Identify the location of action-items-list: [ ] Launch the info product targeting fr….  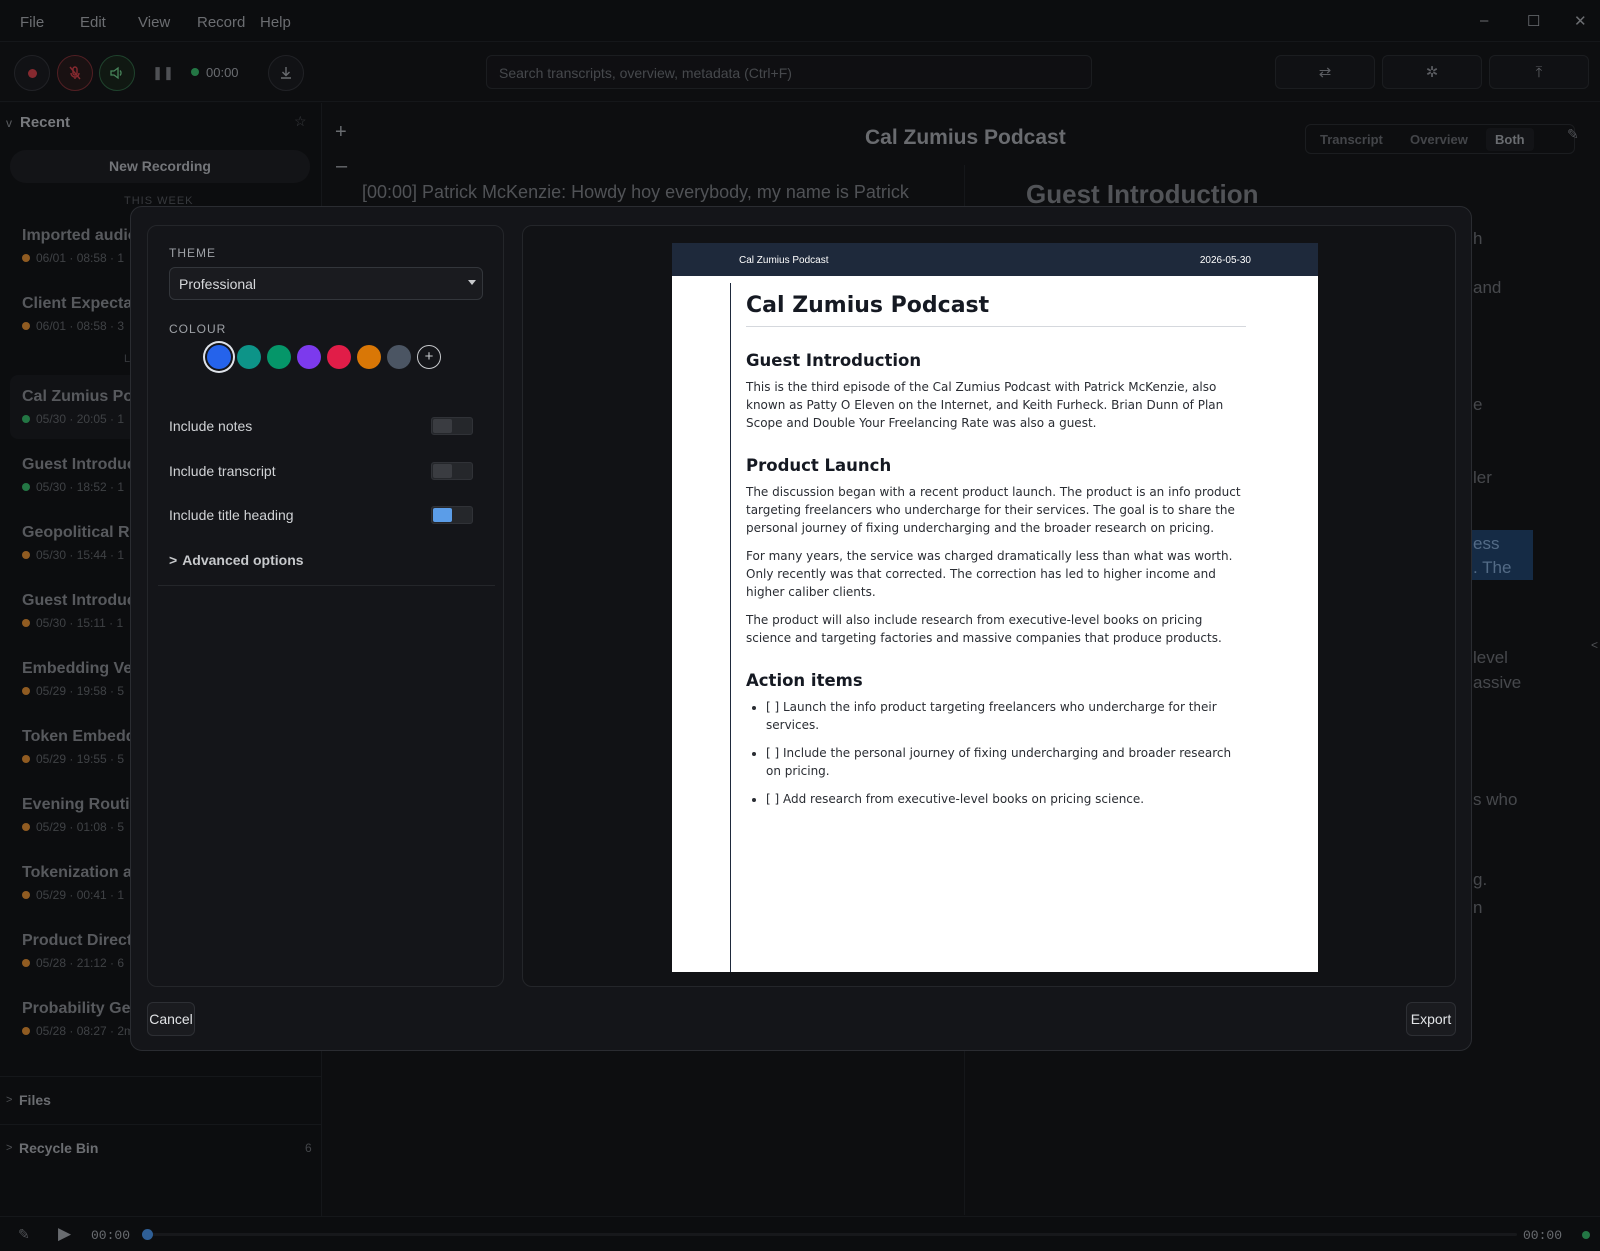
(1006, 753).